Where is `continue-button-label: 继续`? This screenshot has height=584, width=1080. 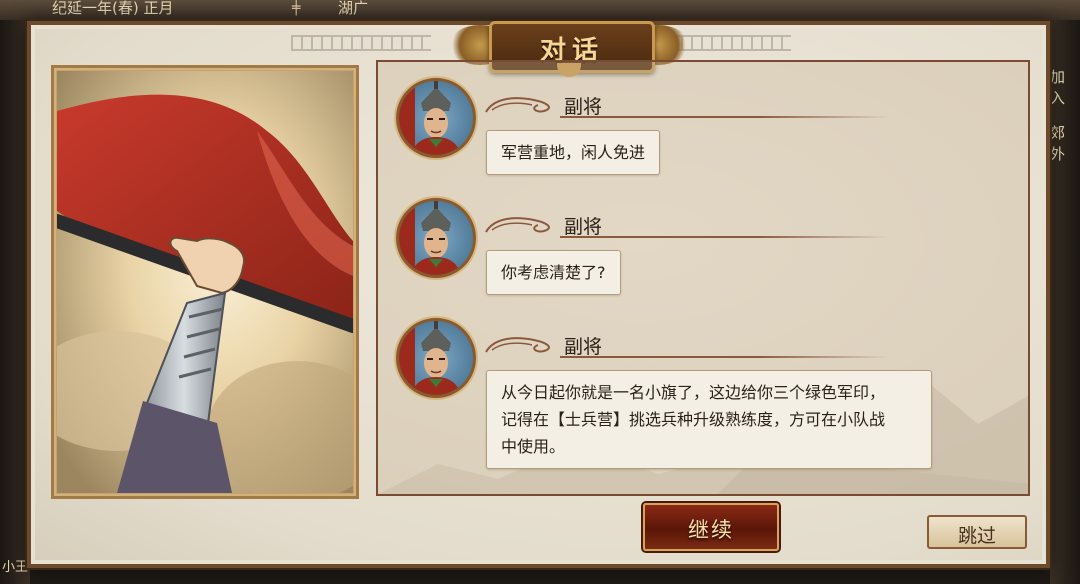
continue-button-label: 继续 is located at coordinates (711, 530).